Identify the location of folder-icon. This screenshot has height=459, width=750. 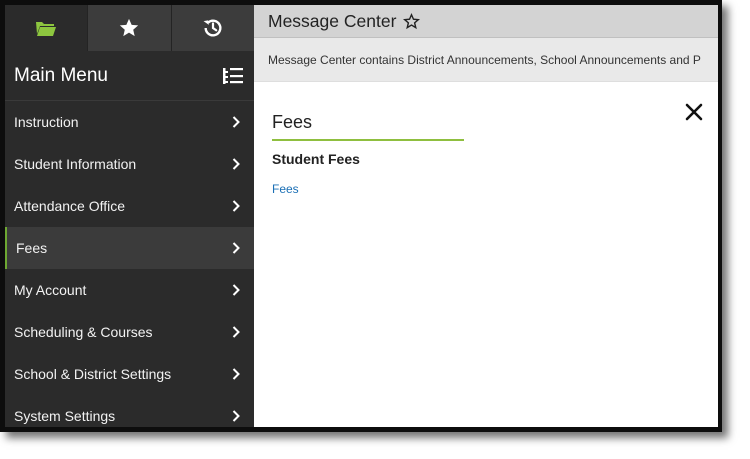
(46, 29).